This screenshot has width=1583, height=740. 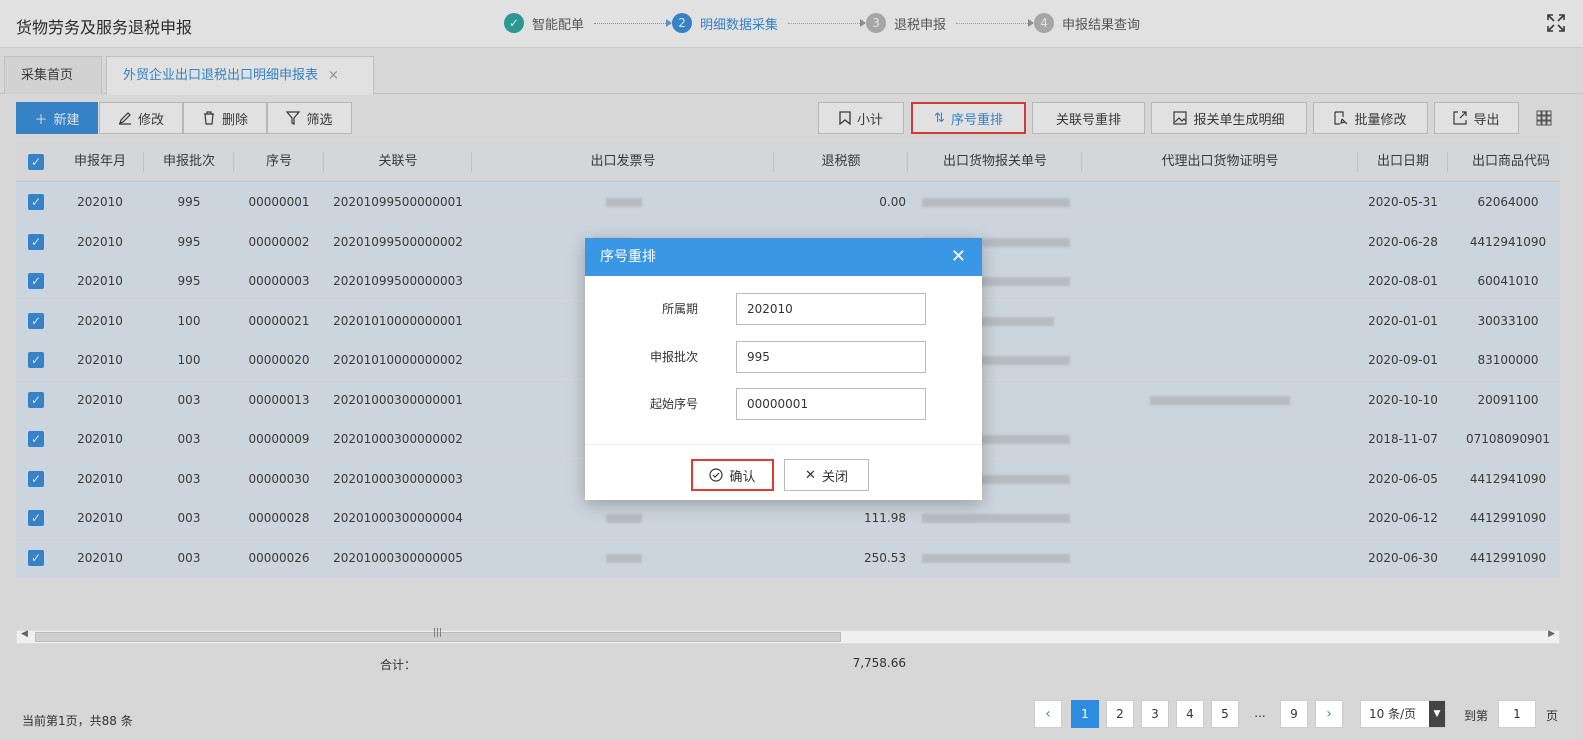 I want to click on summary-label: 合计：, so click(x=398, y=665).